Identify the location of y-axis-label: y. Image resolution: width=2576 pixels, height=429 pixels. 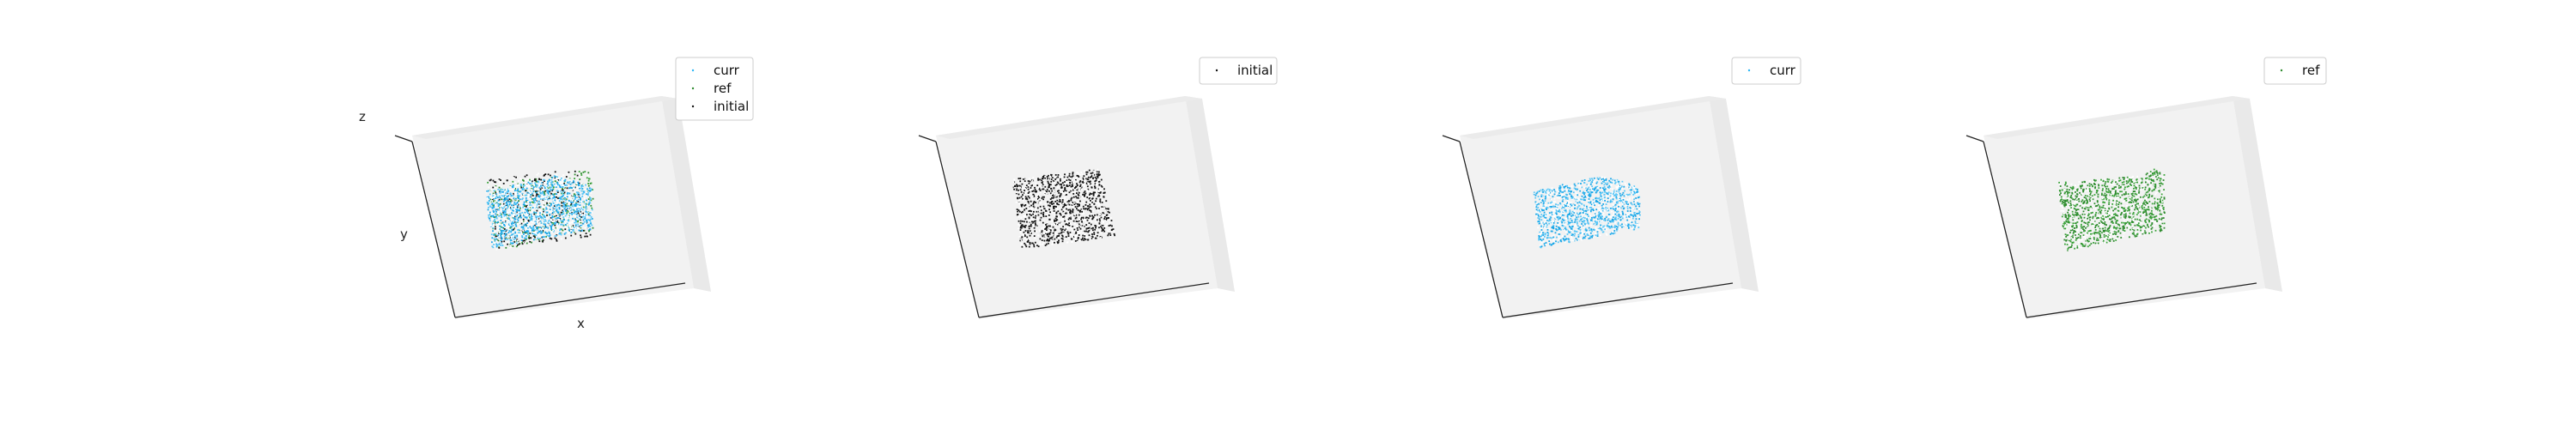
(404, 234).